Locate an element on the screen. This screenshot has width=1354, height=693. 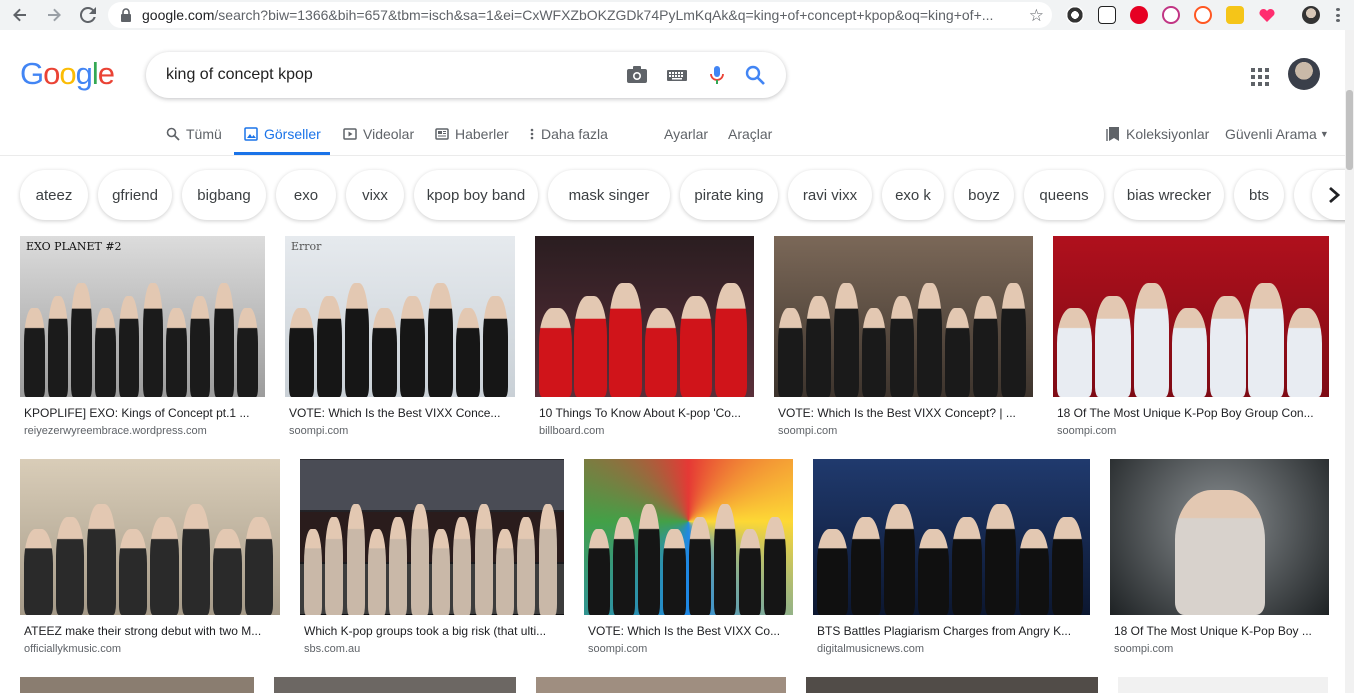
forward-button is located at coordinates (54, 15).